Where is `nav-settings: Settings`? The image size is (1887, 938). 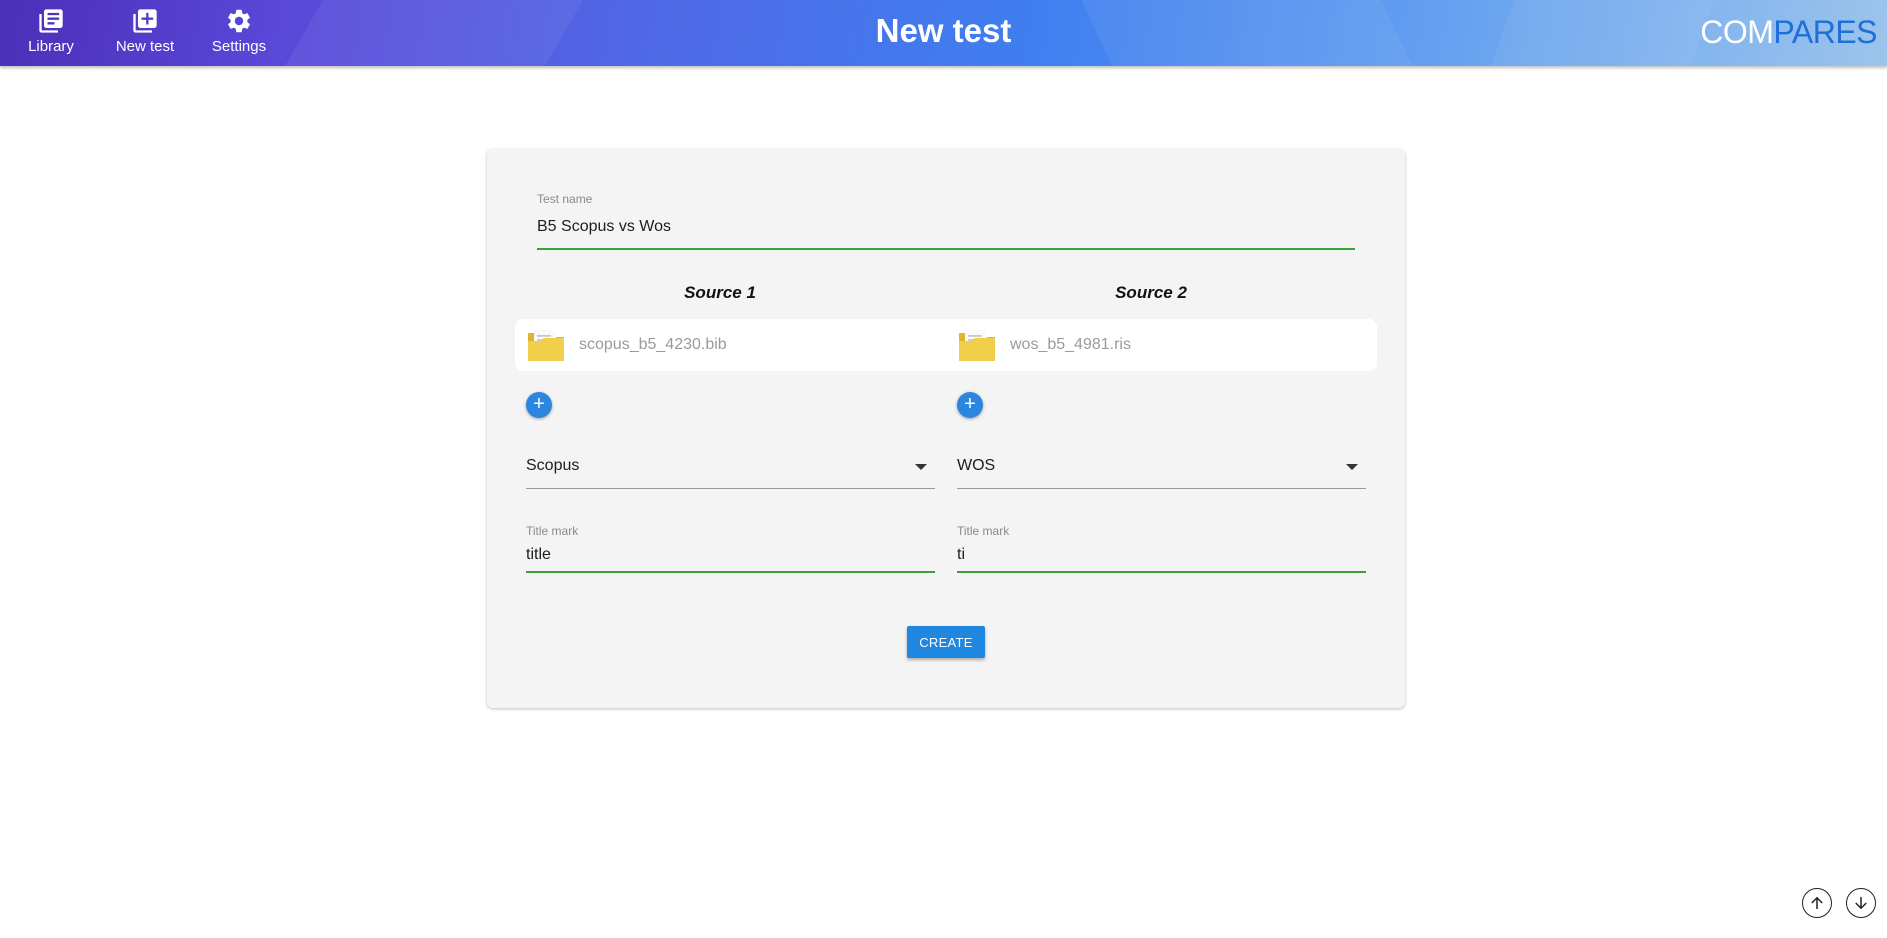 nav-settings: Settings is located at coordinates (239, 27).